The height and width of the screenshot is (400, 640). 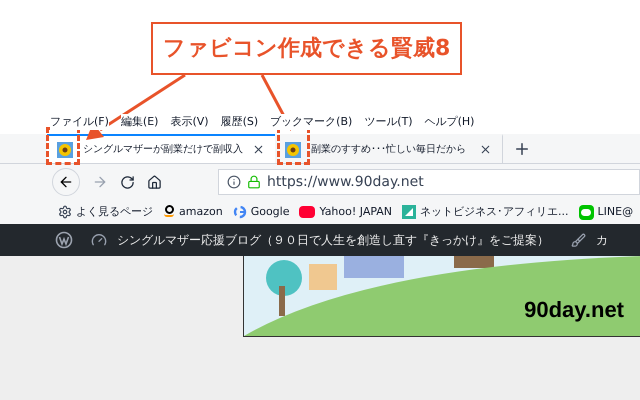 I want to click on admin-menu-item: カ, so click(x=602, y=240).